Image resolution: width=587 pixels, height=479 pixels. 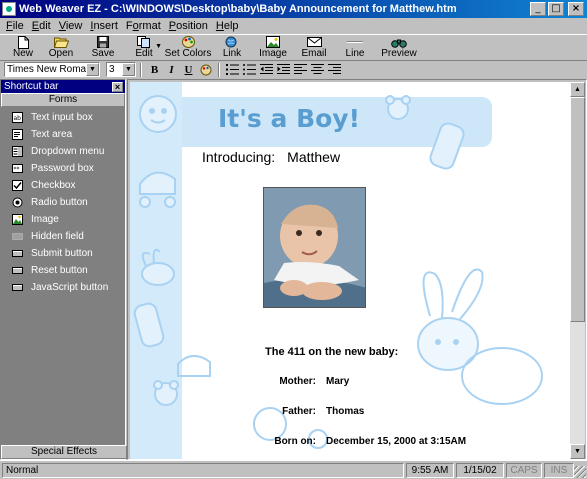 I want to click on horizontal-line-icon, so click(x=355, y=42).